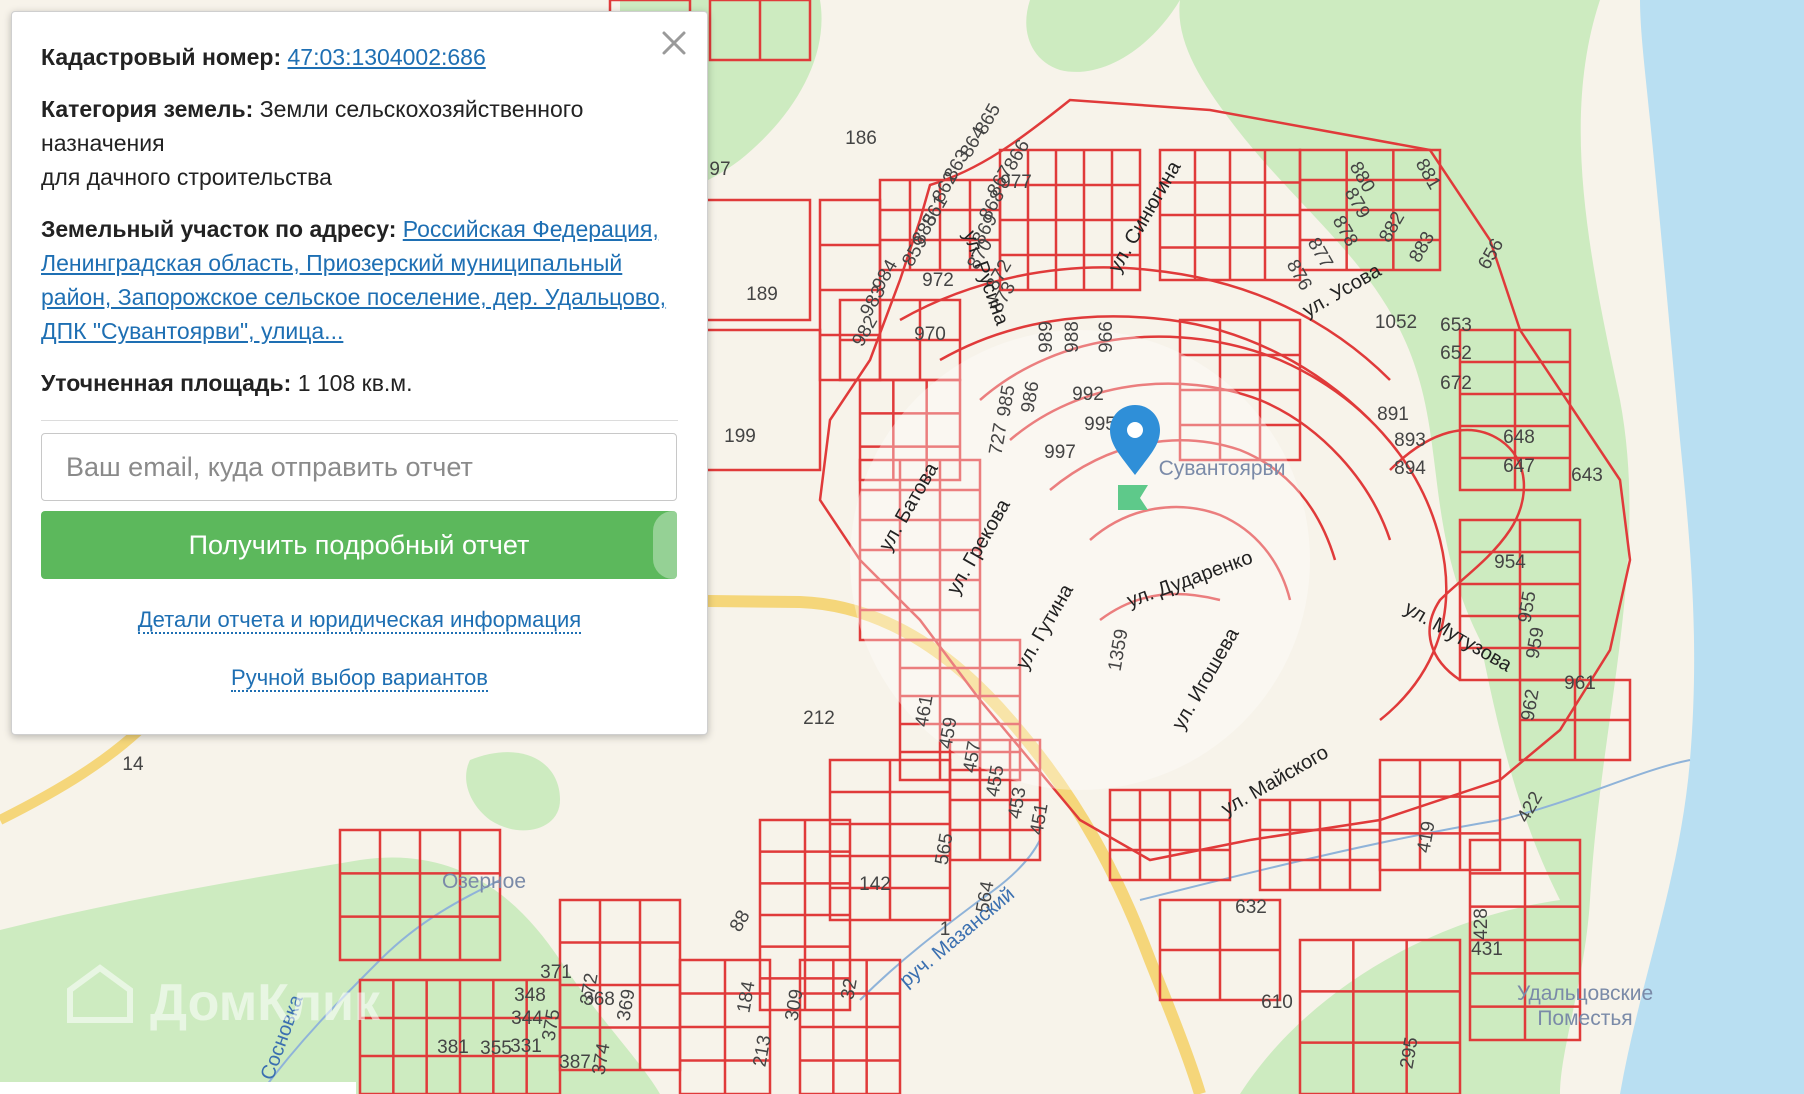 This screenshot has height=1094, width=1804. I want to click on divider, so click(359, 420).